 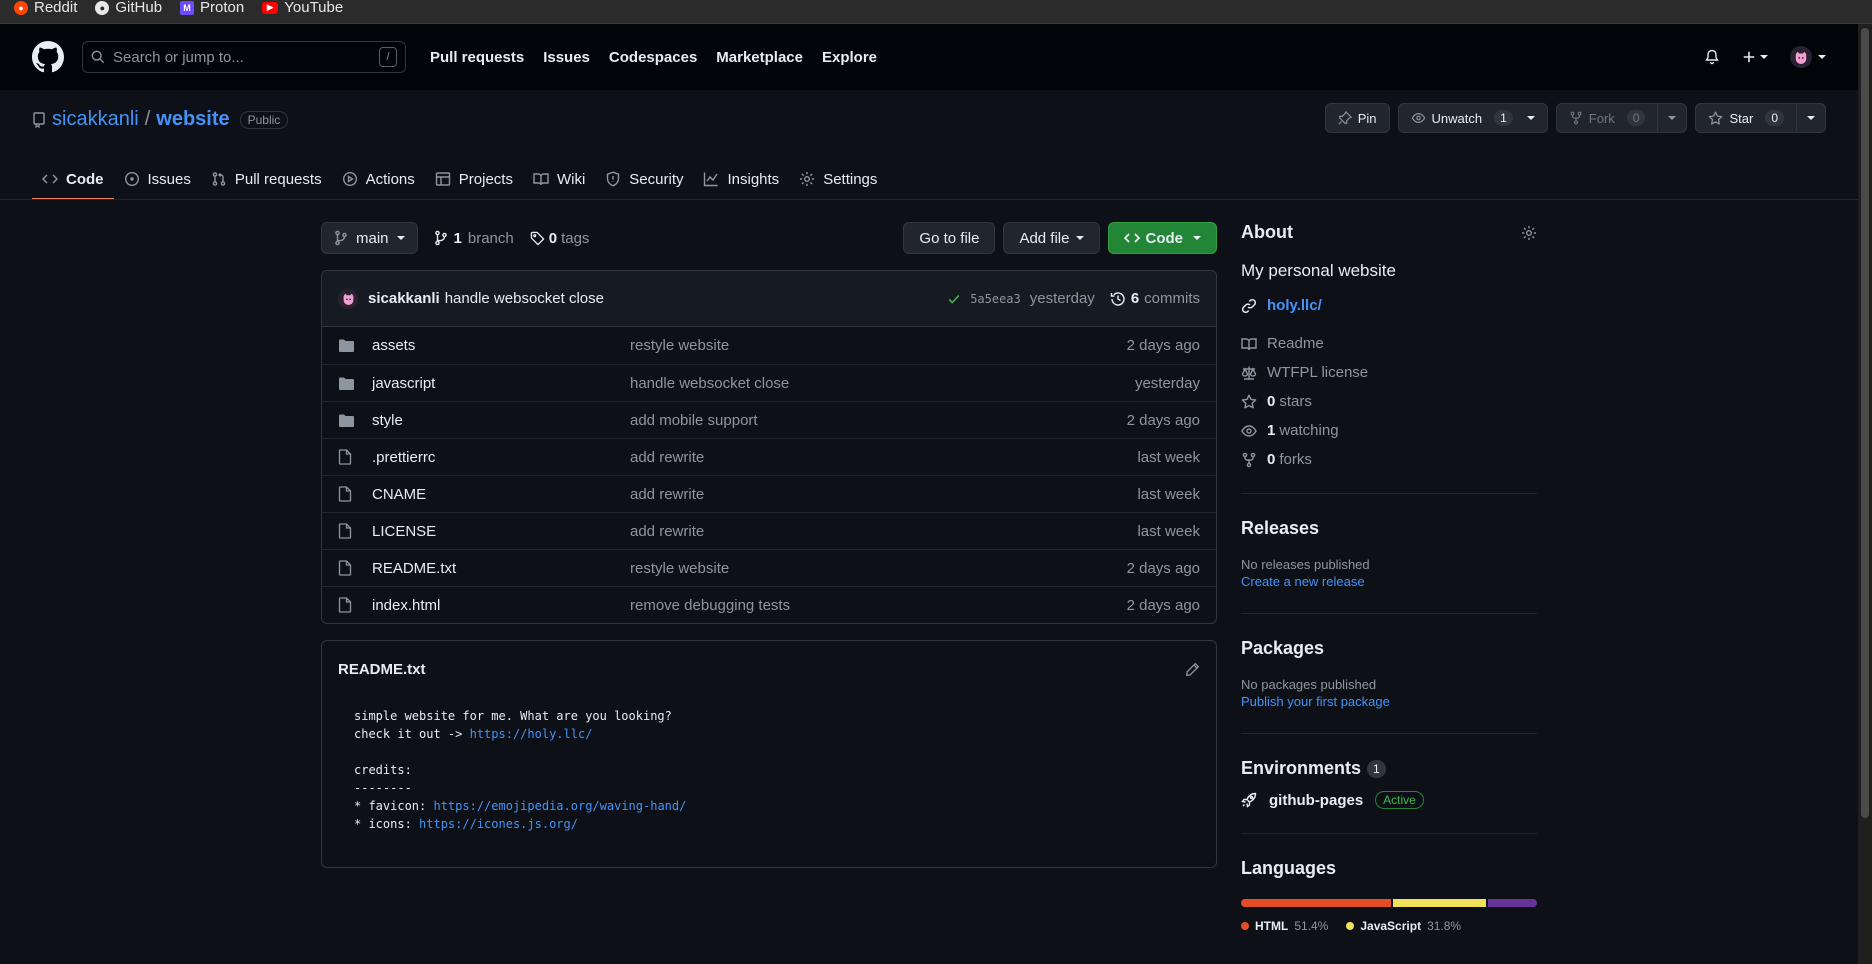 What do you see at coordinates (498, 824) in the screenshot?
I see `readme-link-icones: https://icones.js.org/` at bounding box center [498, 824].